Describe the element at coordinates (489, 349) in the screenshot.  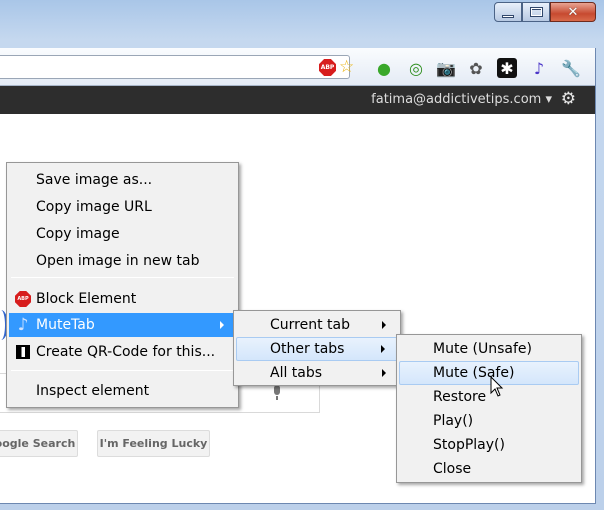
I see `menu-item-mute-unsafe: Mute (Unsafe)` at that location.